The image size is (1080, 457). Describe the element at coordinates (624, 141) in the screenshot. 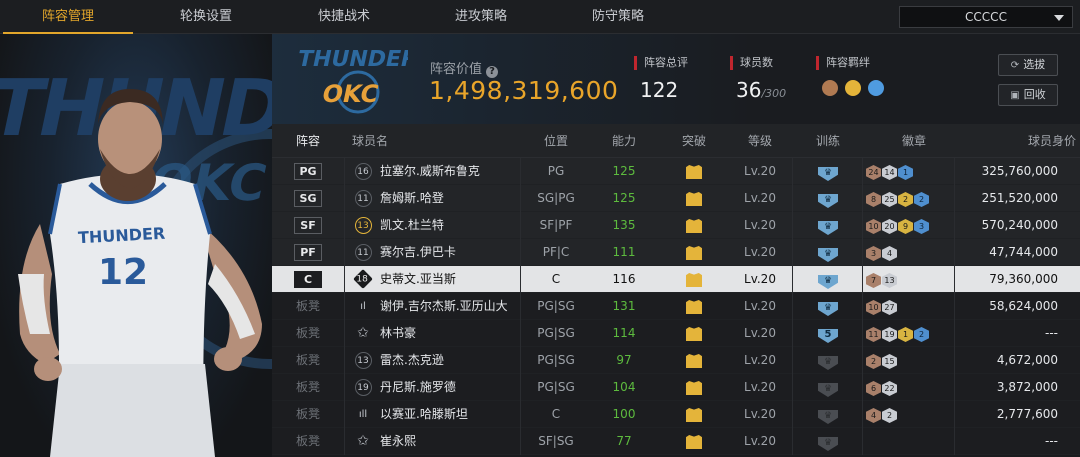

I see `col-ability: 能力` at that location.